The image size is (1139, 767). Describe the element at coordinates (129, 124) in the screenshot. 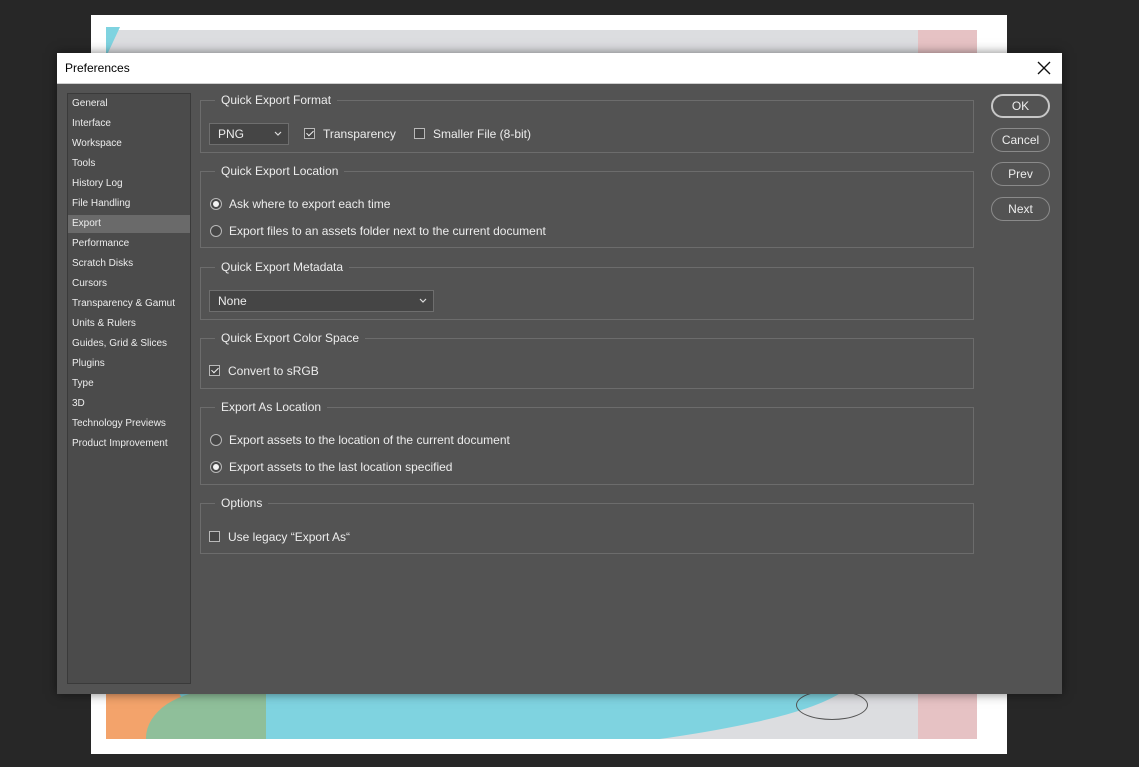

I see `sidebar-item-interface: Interface` at that location.